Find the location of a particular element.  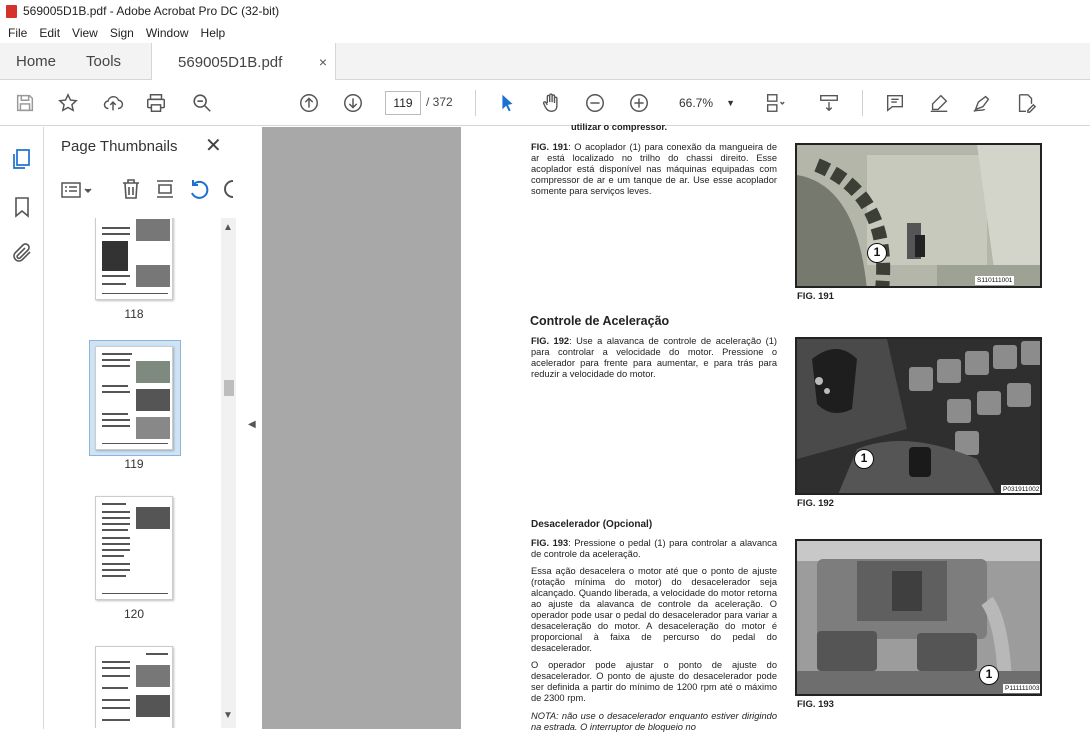

tab-close-icon: × is located at coordinates (323, 62).